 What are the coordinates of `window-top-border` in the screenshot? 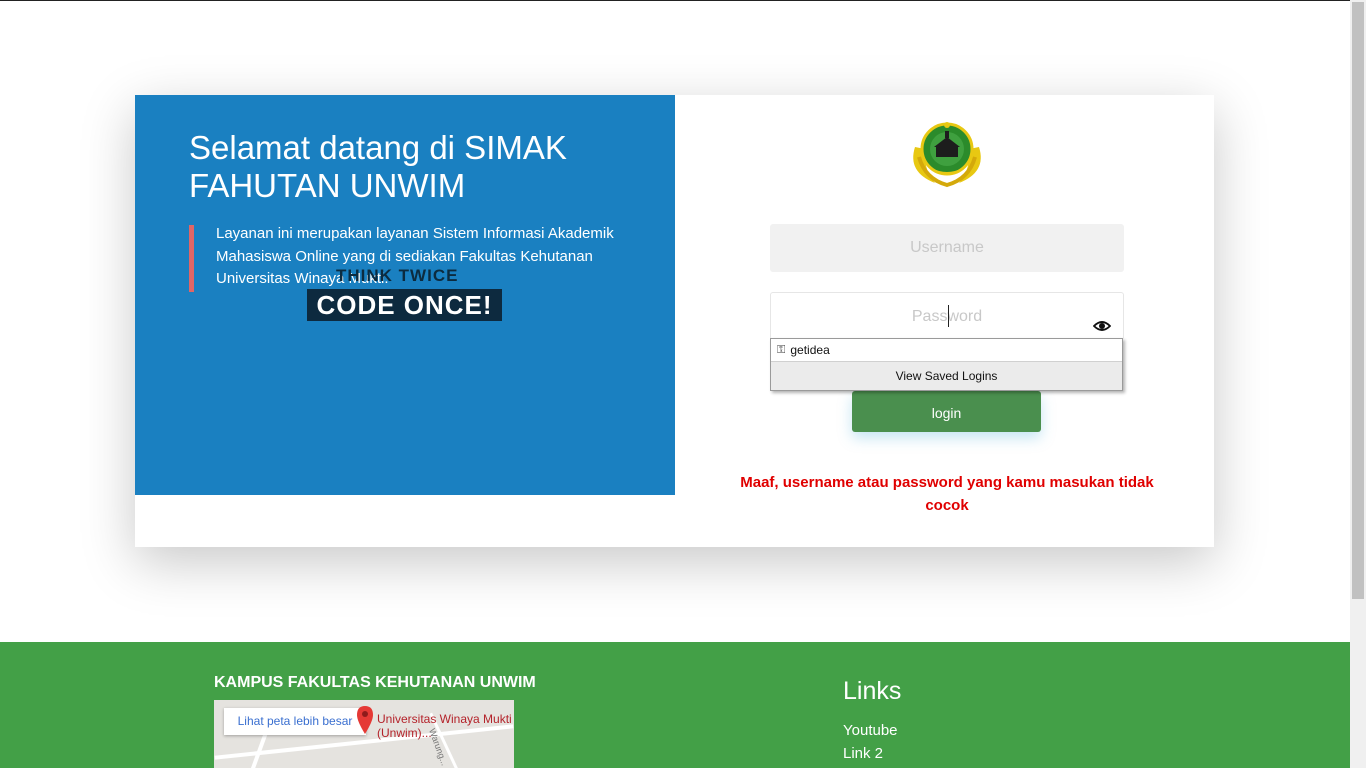 It's located at (675, 0).